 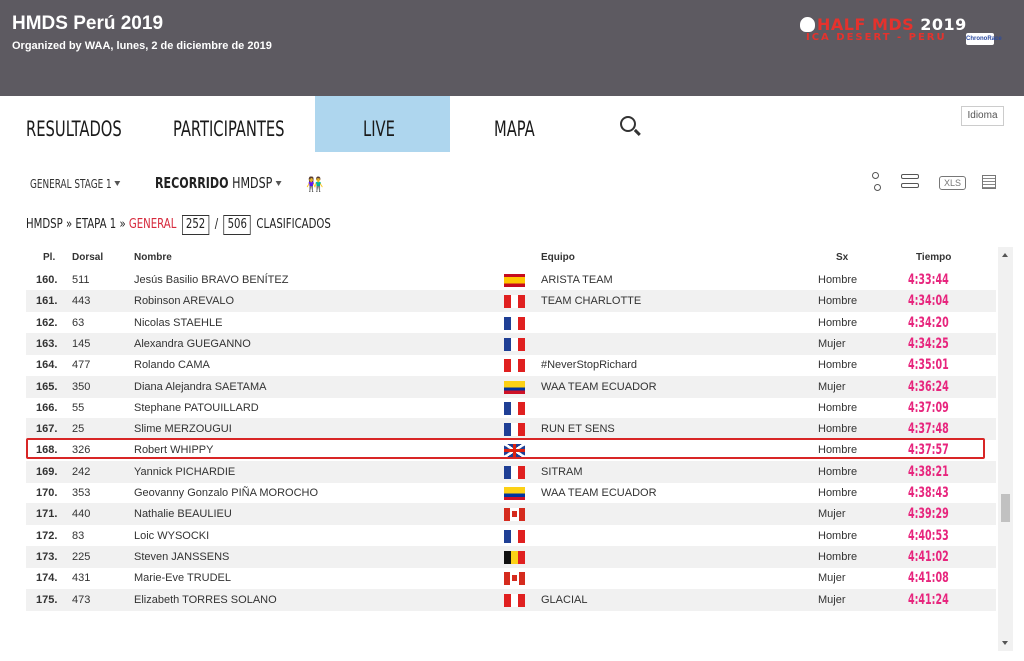 I want to click on cell-time: 4:37:57, so click(x=928, y=450).